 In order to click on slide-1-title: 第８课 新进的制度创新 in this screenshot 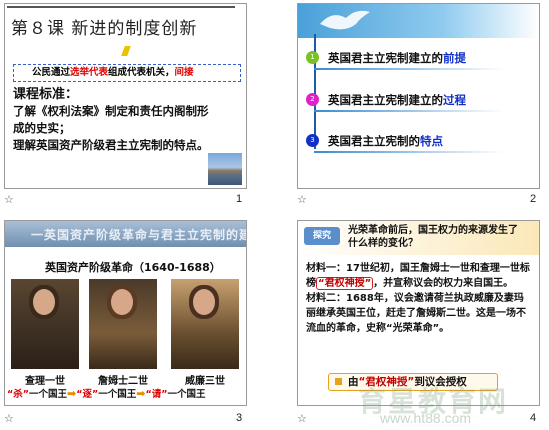, I will do `click(104, 29)`.